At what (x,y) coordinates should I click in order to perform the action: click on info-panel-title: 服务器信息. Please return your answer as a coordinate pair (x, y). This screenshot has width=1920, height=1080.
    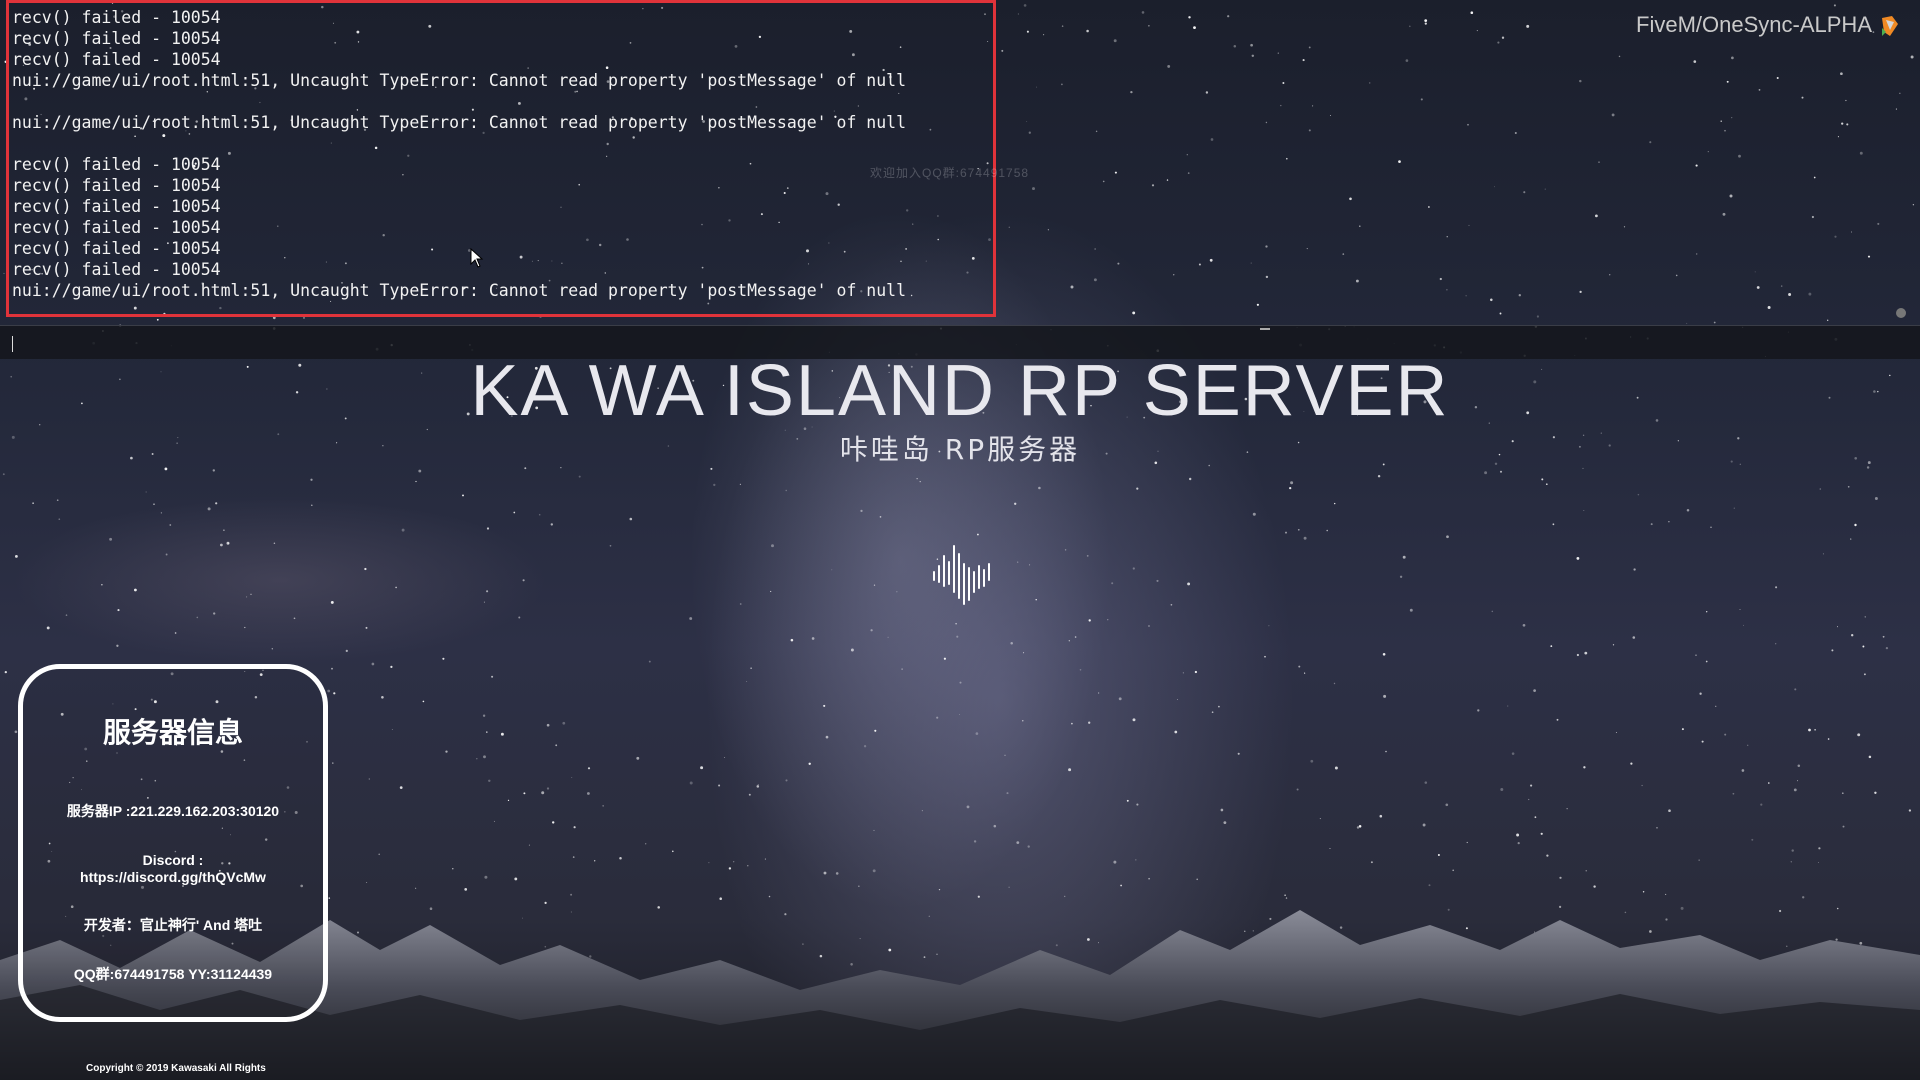
    Looking at the image, I should click on (172, 732).